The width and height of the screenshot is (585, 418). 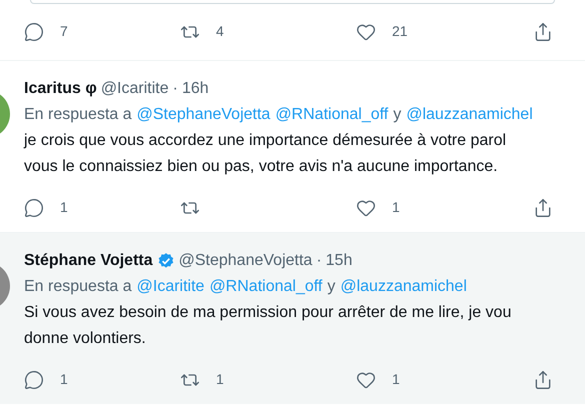 What do you see at coordinates (203, 115) in the screenshot?
I see `mention-link: @StephaneVojetta` at bounding box center [203, 115].